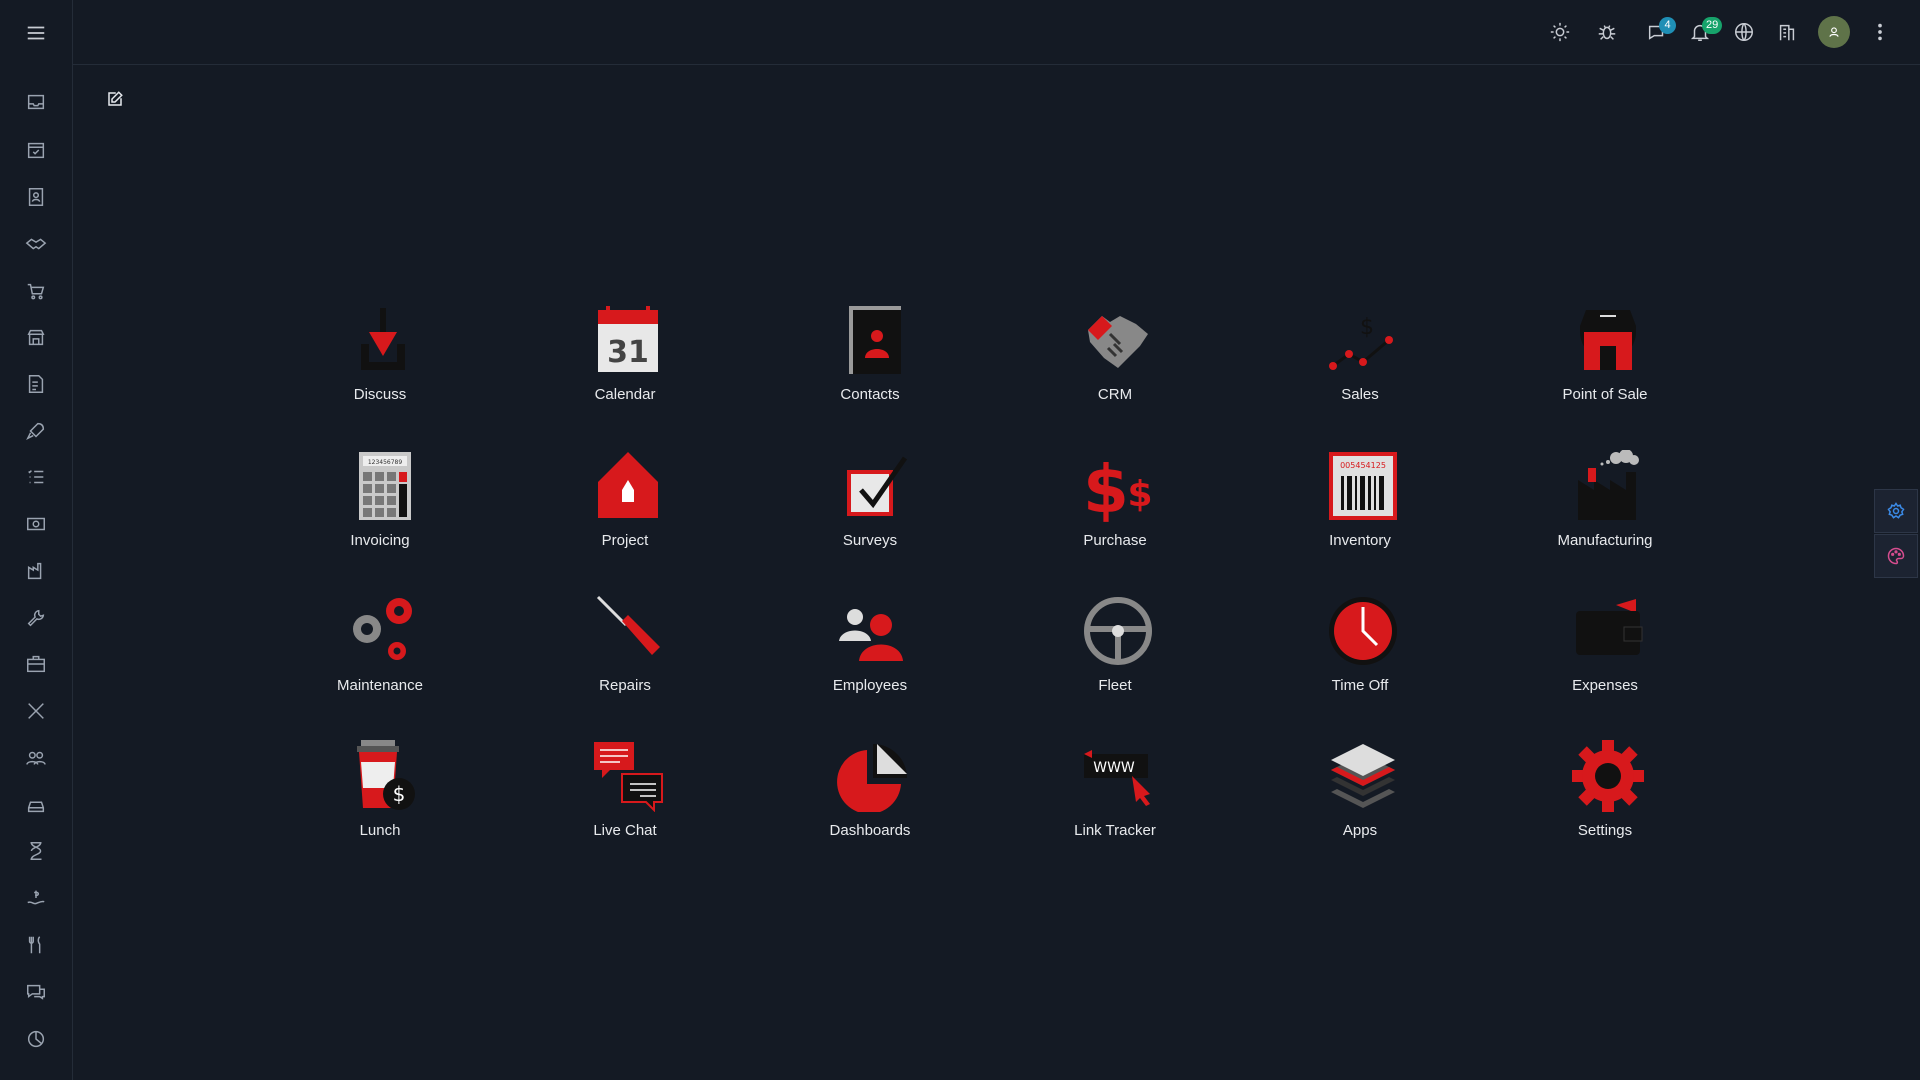  I want to click on app-sales: $ Sales, so click(1360, 364).